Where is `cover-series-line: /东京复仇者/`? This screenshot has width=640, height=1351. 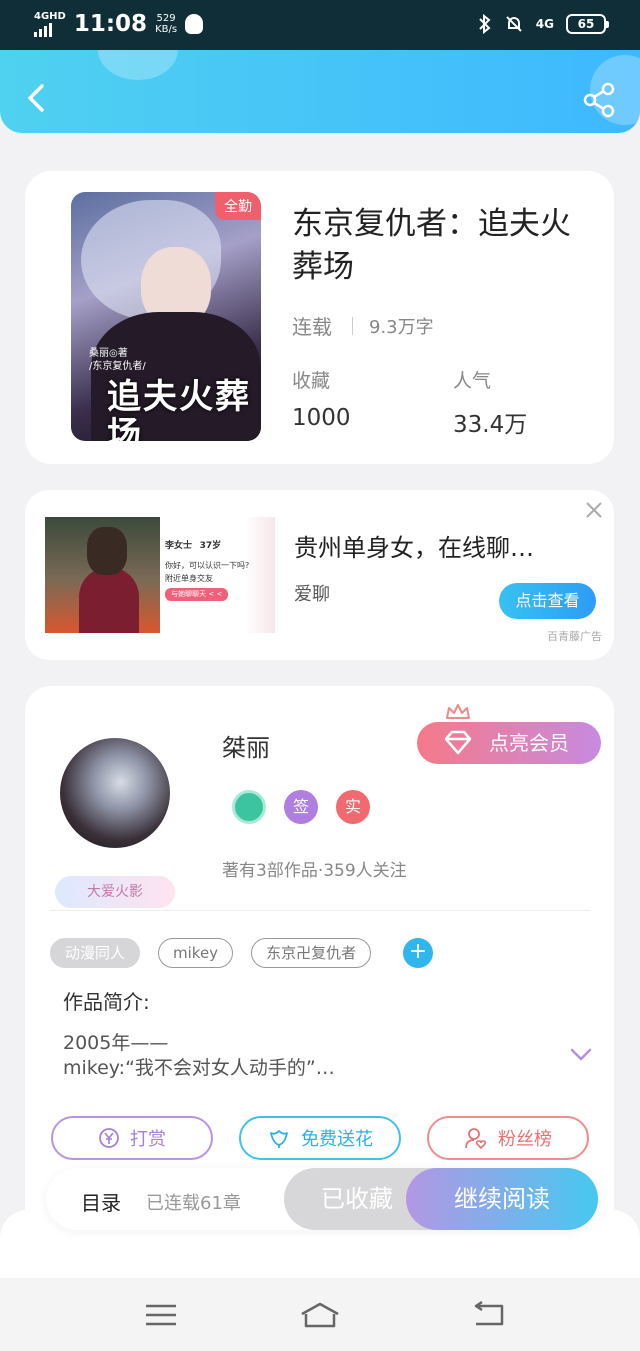
cover-series-line: /东京复仇者/ is located at coordinates (117, 366).